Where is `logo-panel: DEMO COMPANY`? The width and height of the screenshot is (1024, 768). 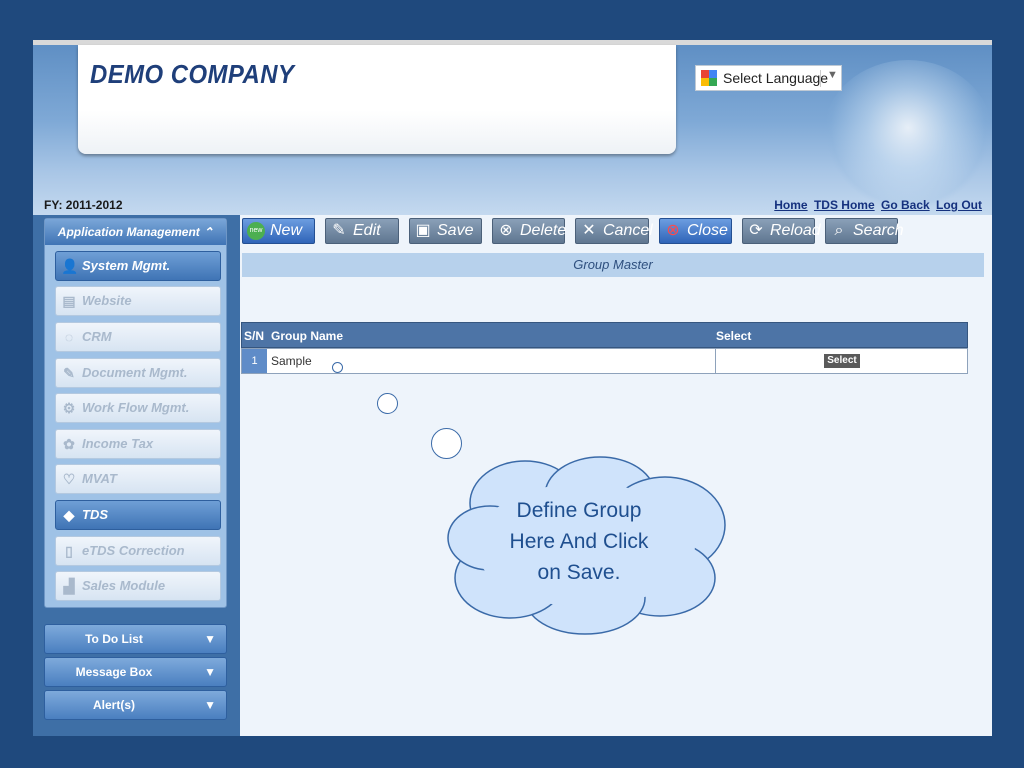
logo-panel: DEMO COMPANY is located at coordinates (377, 99).